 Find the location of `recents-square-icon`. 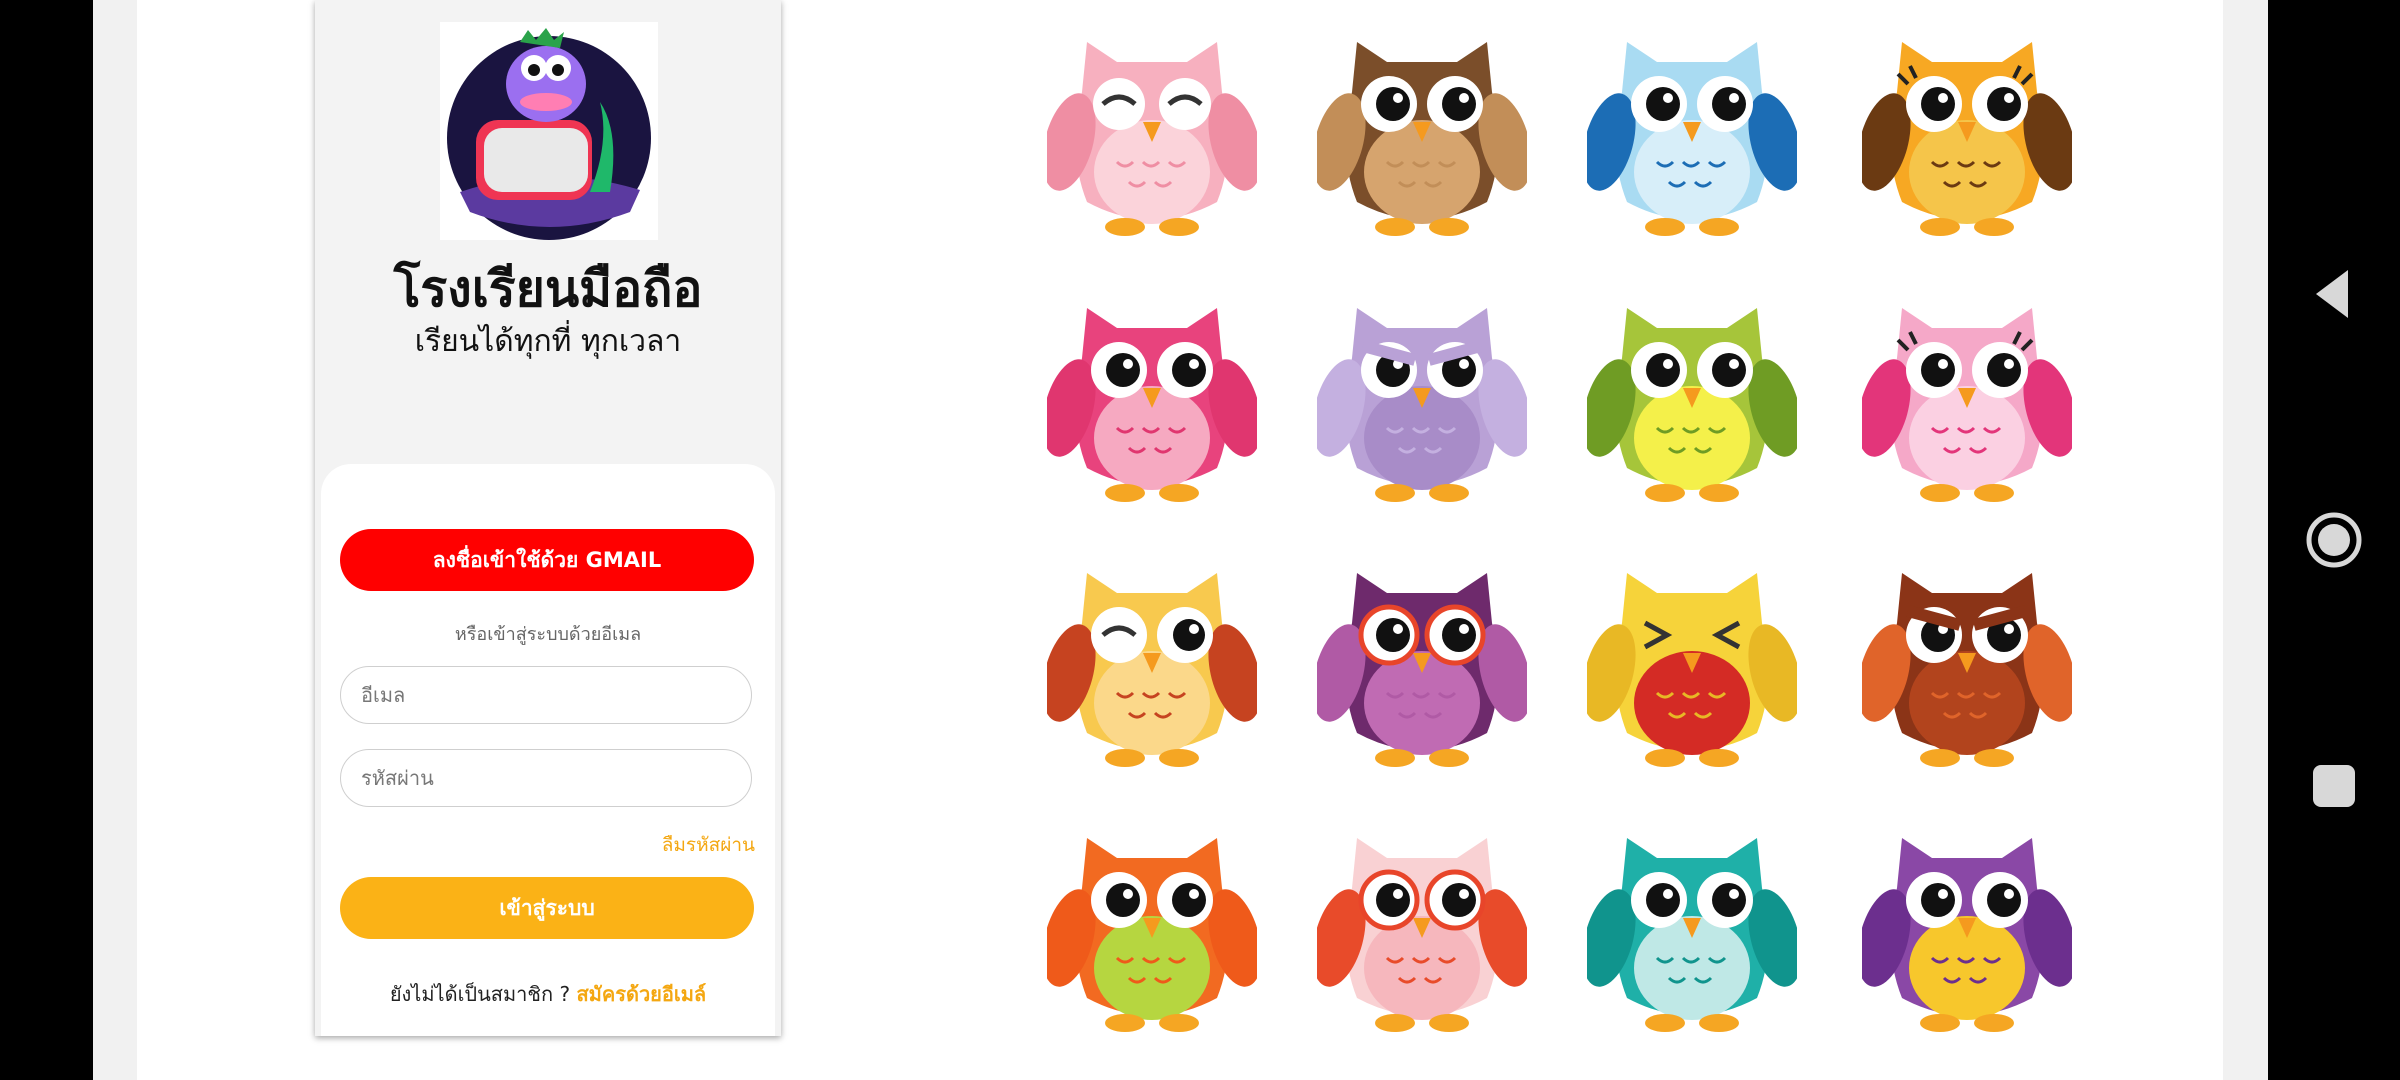

recents-square-icon is located at coordinates (2334, 786).